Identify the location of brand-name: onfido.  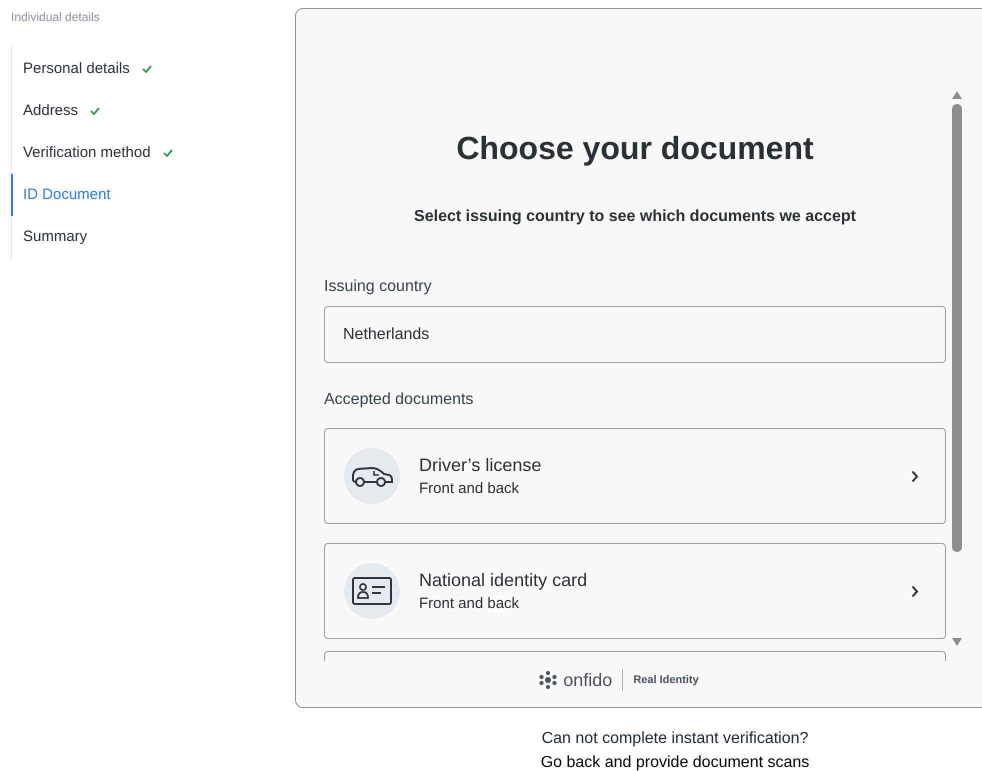
(587, 680).